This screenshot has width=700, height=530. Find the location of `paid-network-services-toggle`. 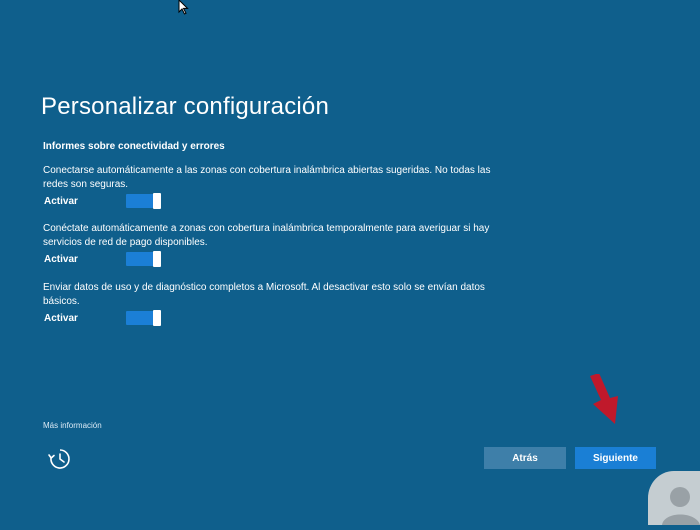

paid-network-services-toggle is located at coordinates (143, 259).